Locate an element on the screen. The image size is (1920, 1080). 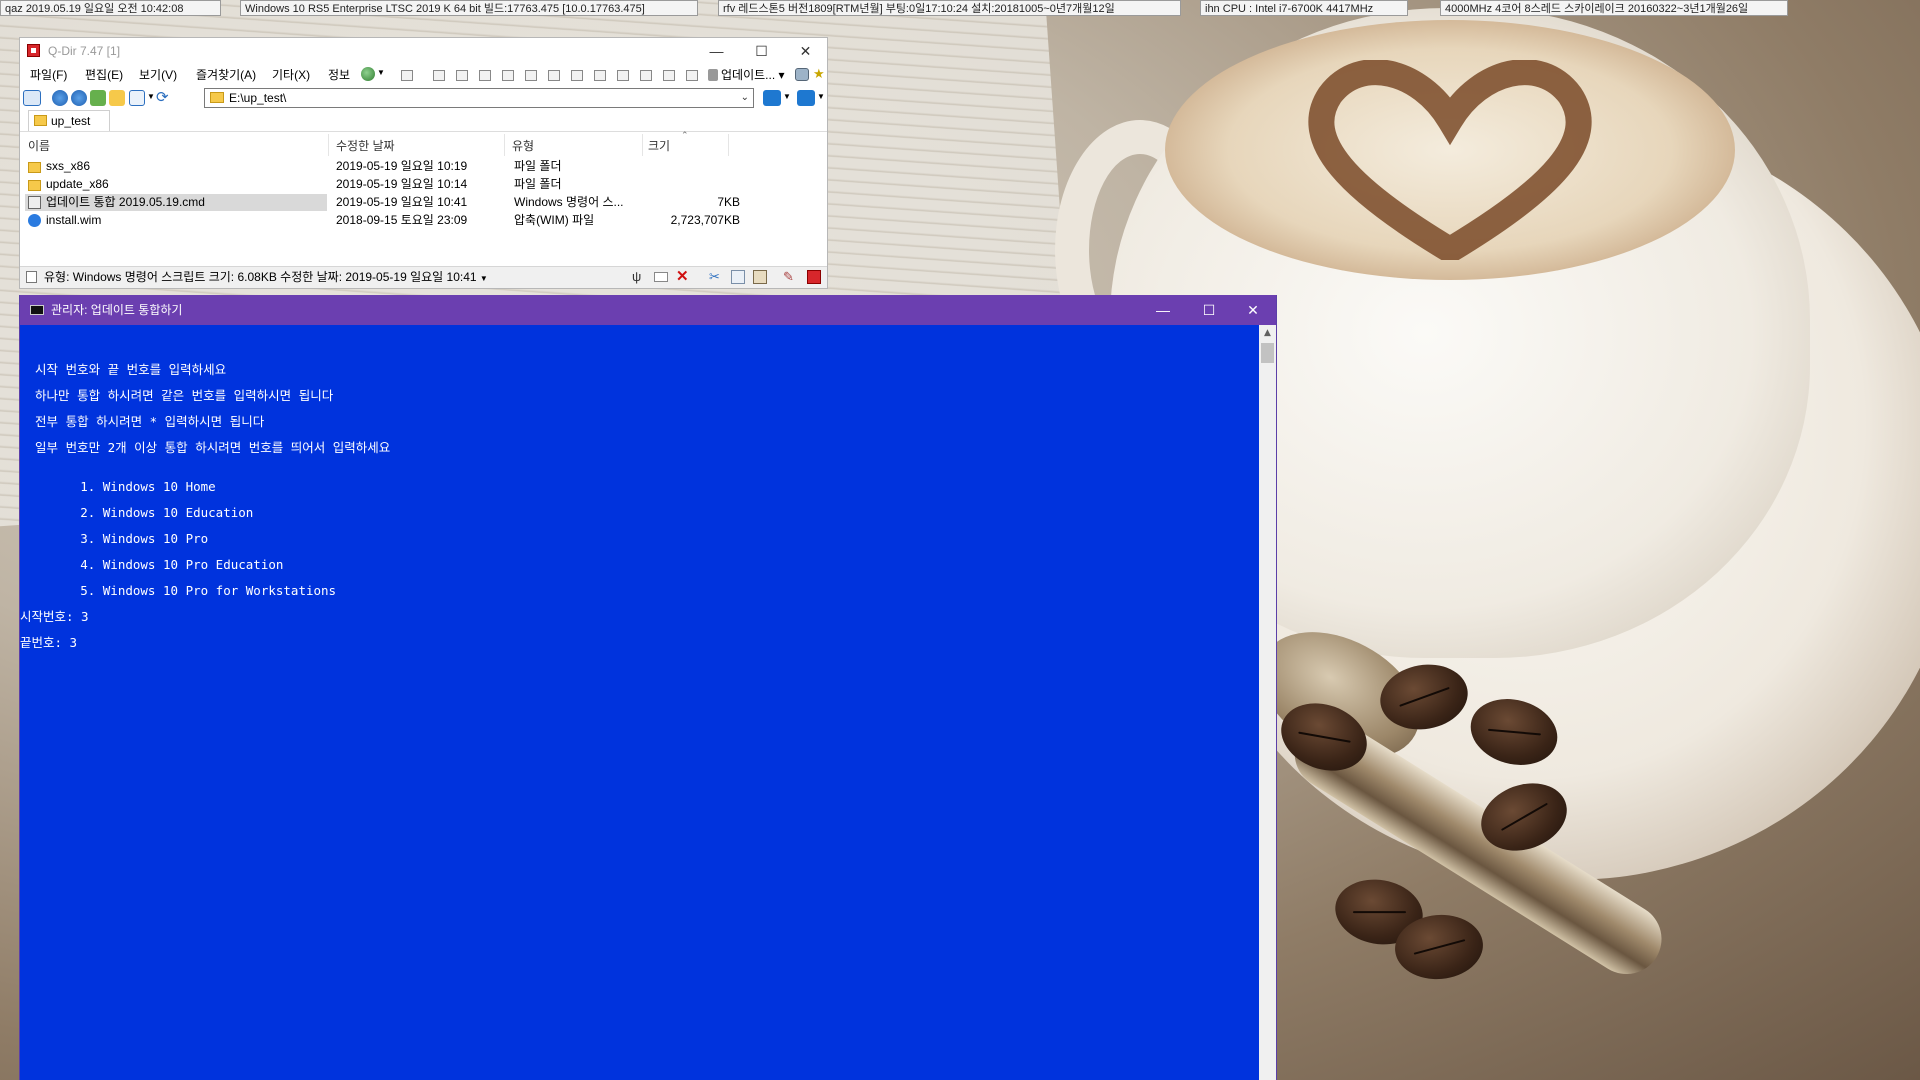
cmd-titlebar: 관리자: 업데이트 통합하기 — ☐ ✕ is located at coordinates (648, 310).